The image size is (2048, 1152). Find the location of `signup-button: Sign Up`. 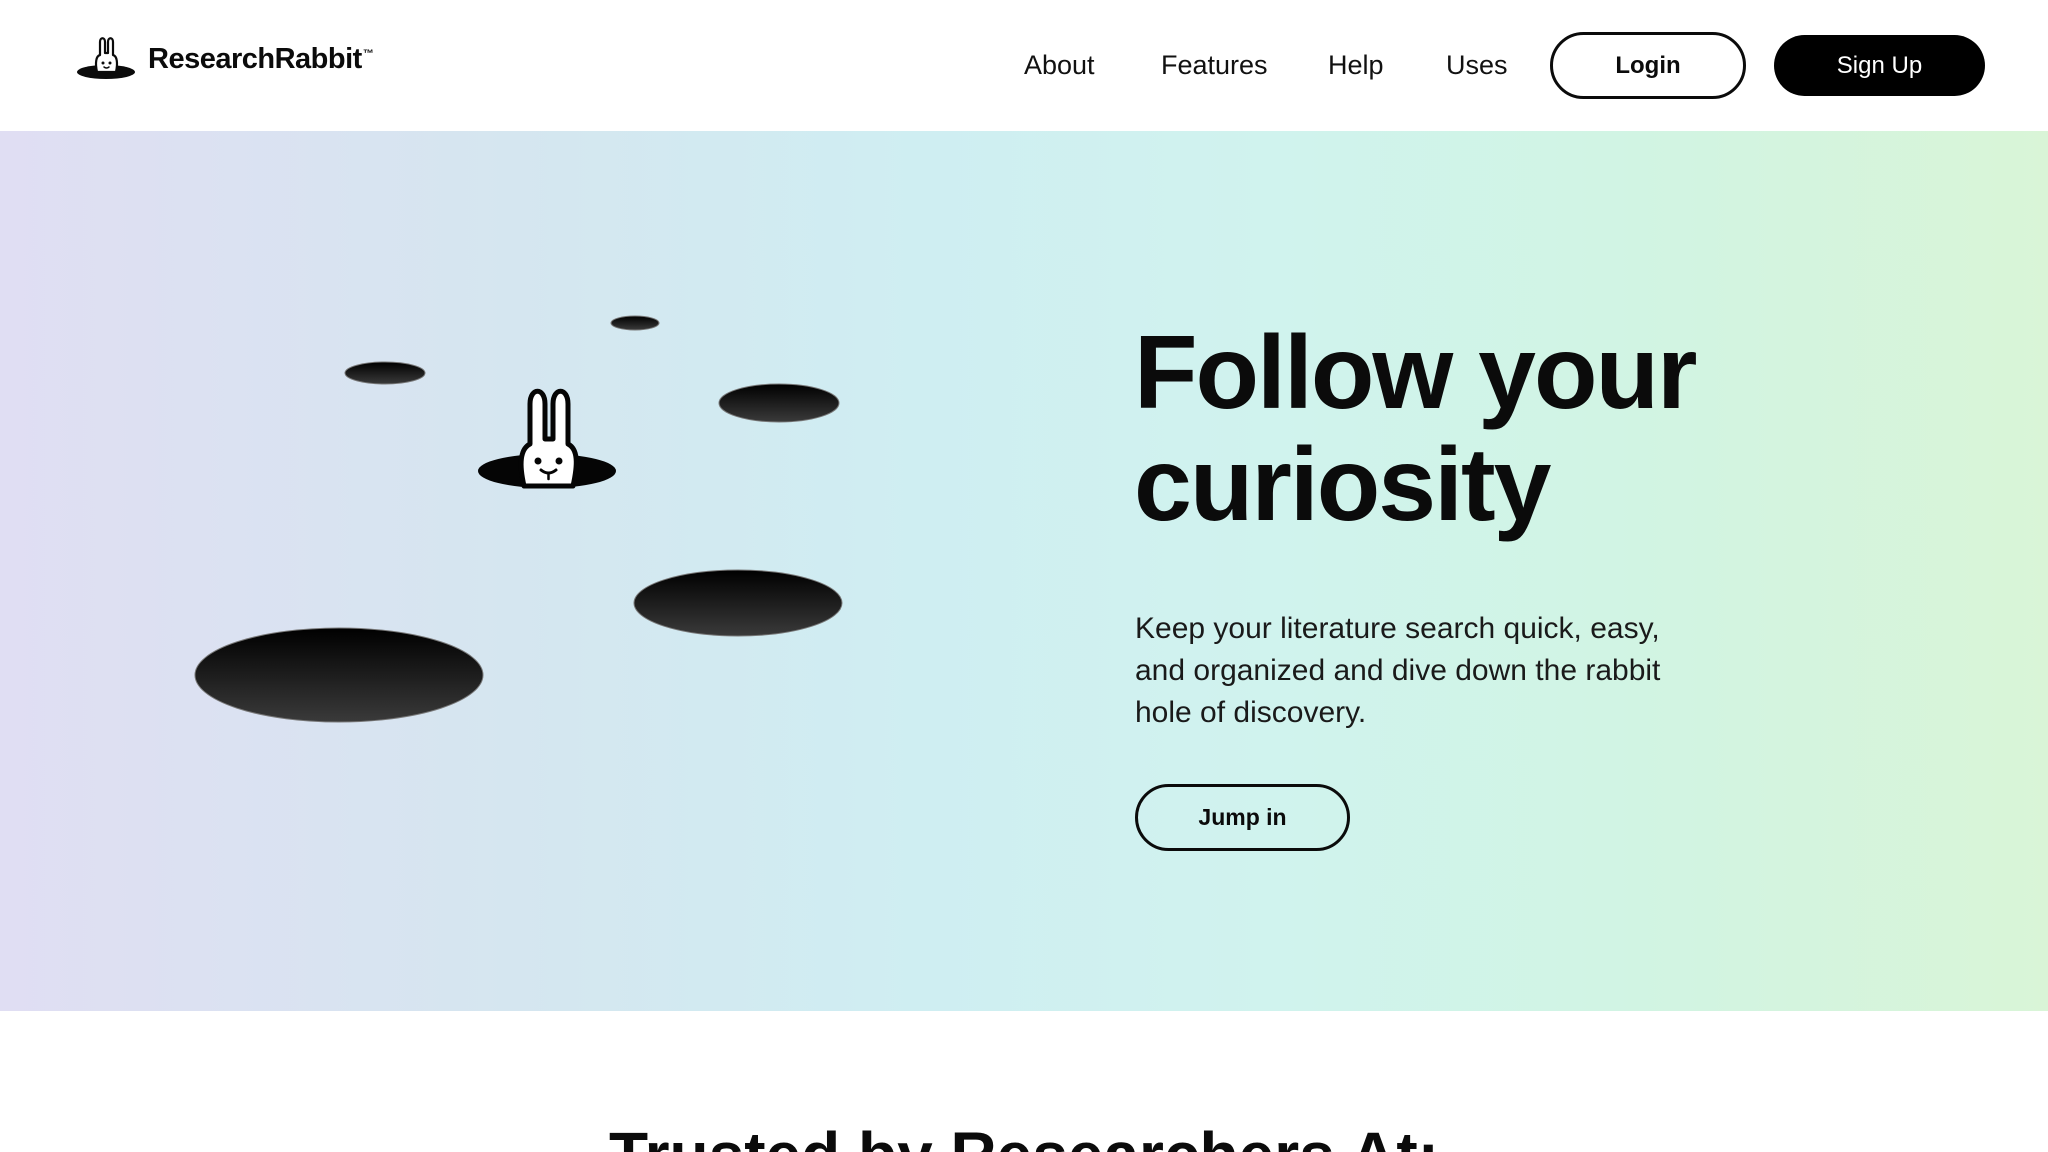

signup-button: Sign Up is located at coordinates (1879, 65).